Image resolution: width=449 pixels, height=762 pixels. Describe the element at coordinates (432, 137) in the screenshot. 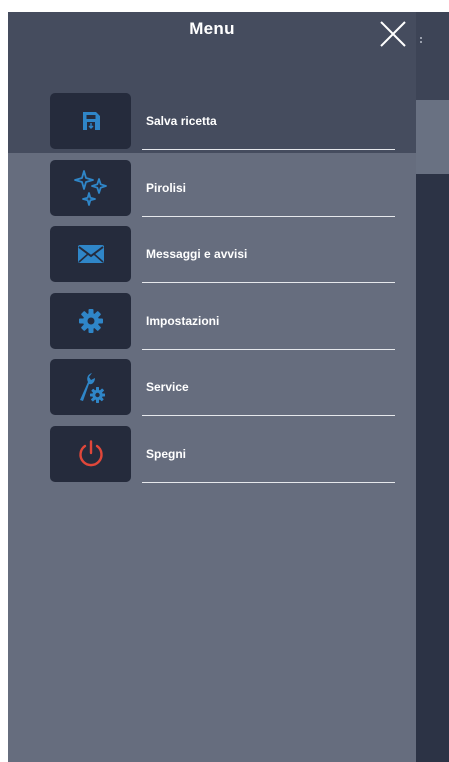

I see `background-panel-highlight` at that location.